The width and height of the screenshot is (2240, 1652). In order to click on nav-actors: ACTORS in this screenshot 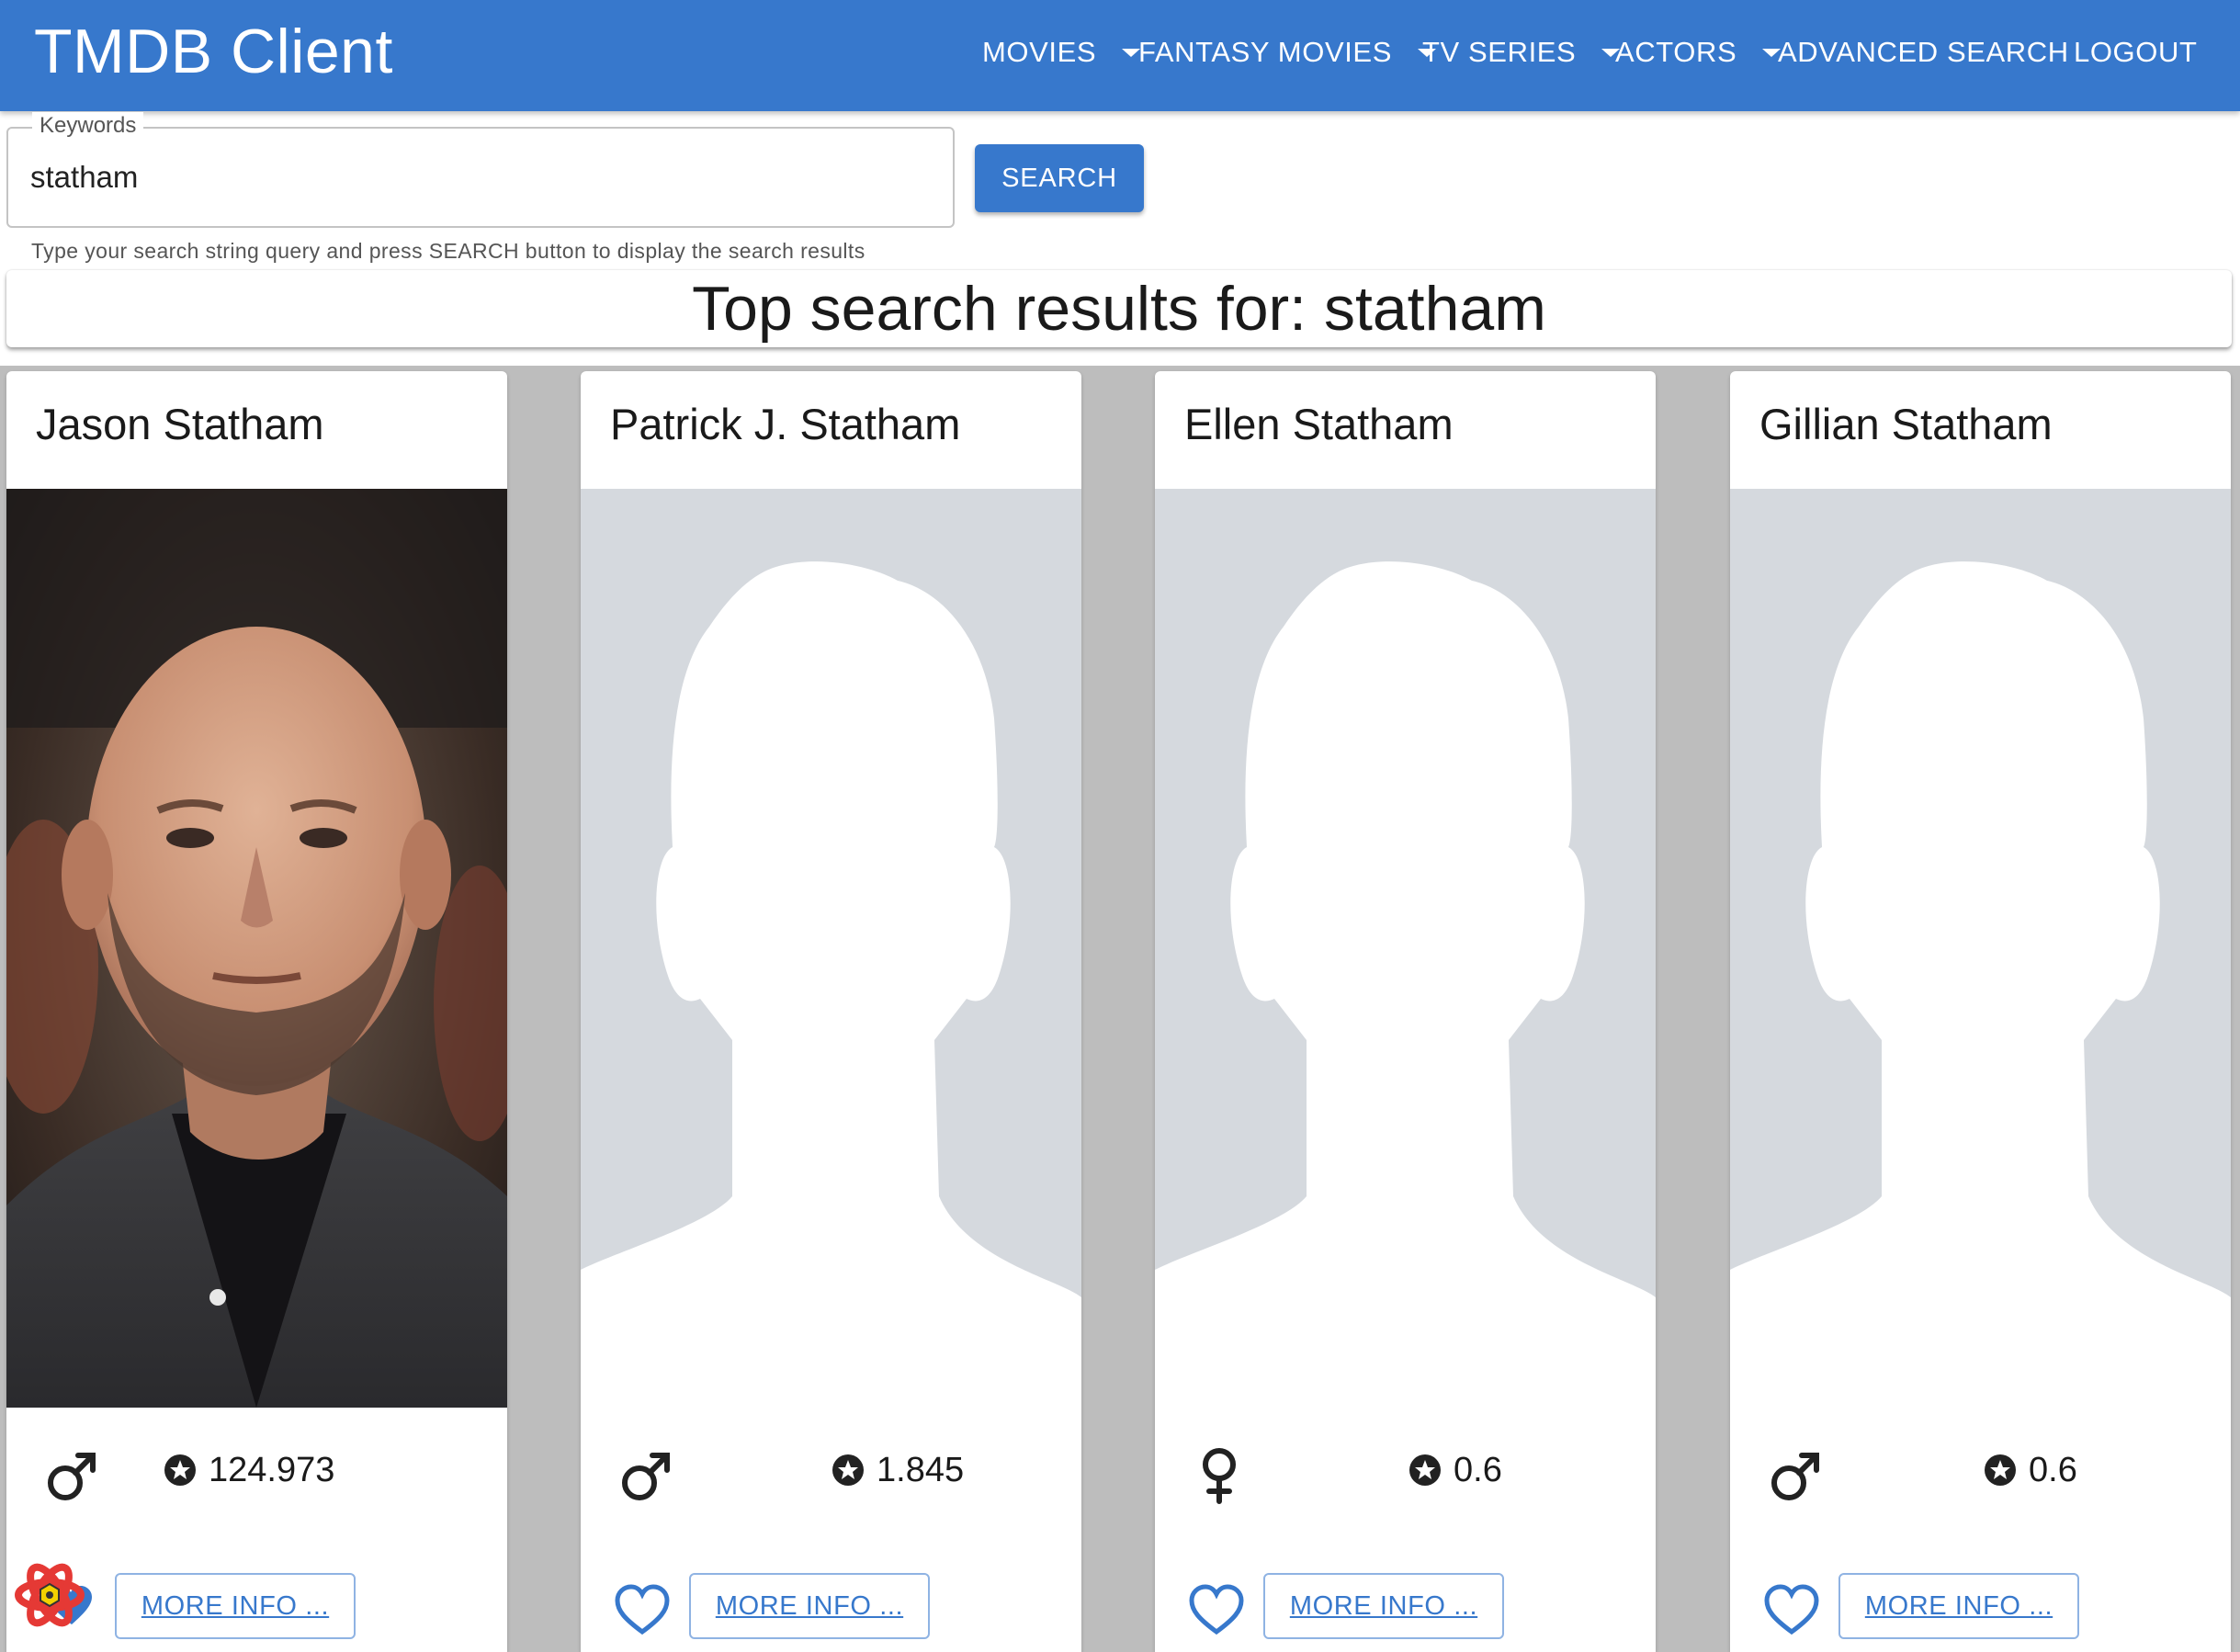, I will do `click(1699, 52)`.